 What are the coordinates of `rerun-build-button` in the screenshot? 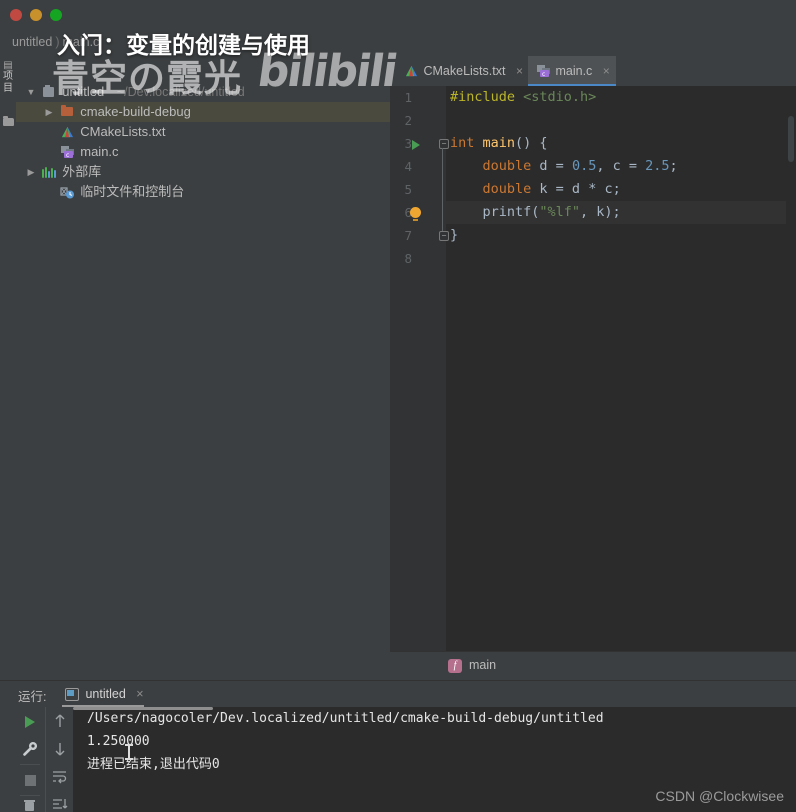 It's located at (30, 749).